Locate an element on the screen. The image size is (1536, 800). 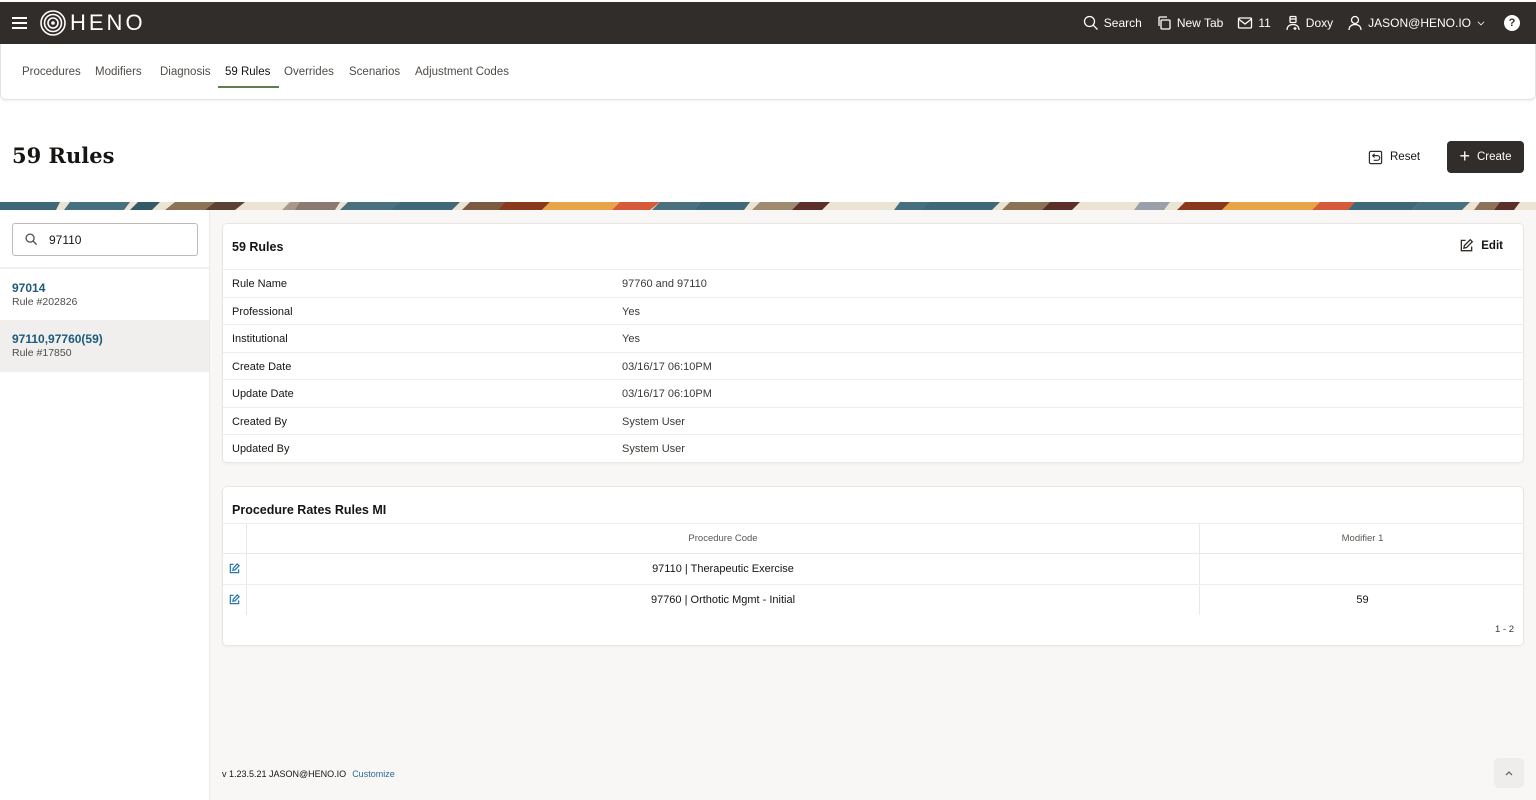
field-label: Institutional is located at coordinates (260, 339).